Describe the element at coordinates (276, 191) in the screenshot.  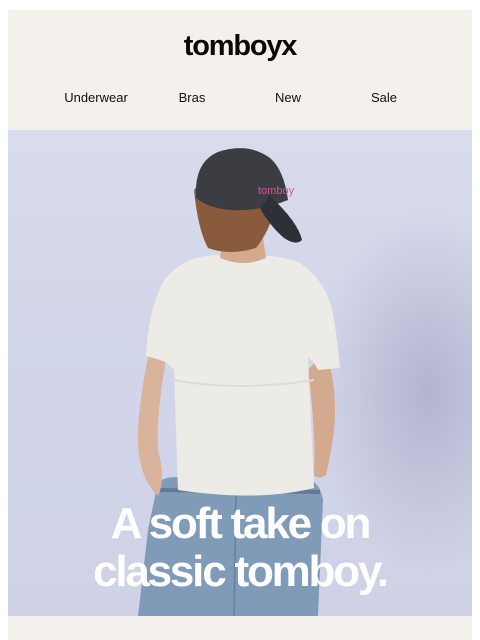
I see `cap-logo: tomboy` at that location.